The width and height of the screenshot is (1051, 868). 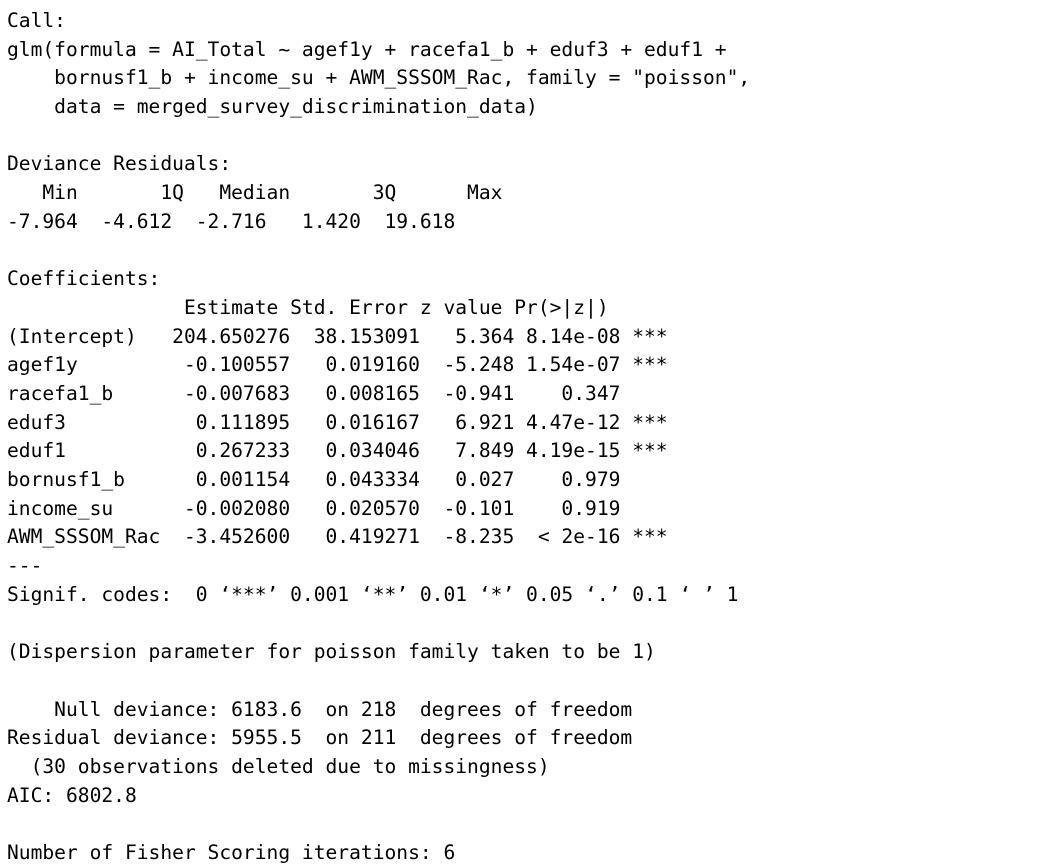 What do you see at coordinates (36, 20) in the screenshot?
I see `call-heading: Call:` at bounding box center [36, 20].